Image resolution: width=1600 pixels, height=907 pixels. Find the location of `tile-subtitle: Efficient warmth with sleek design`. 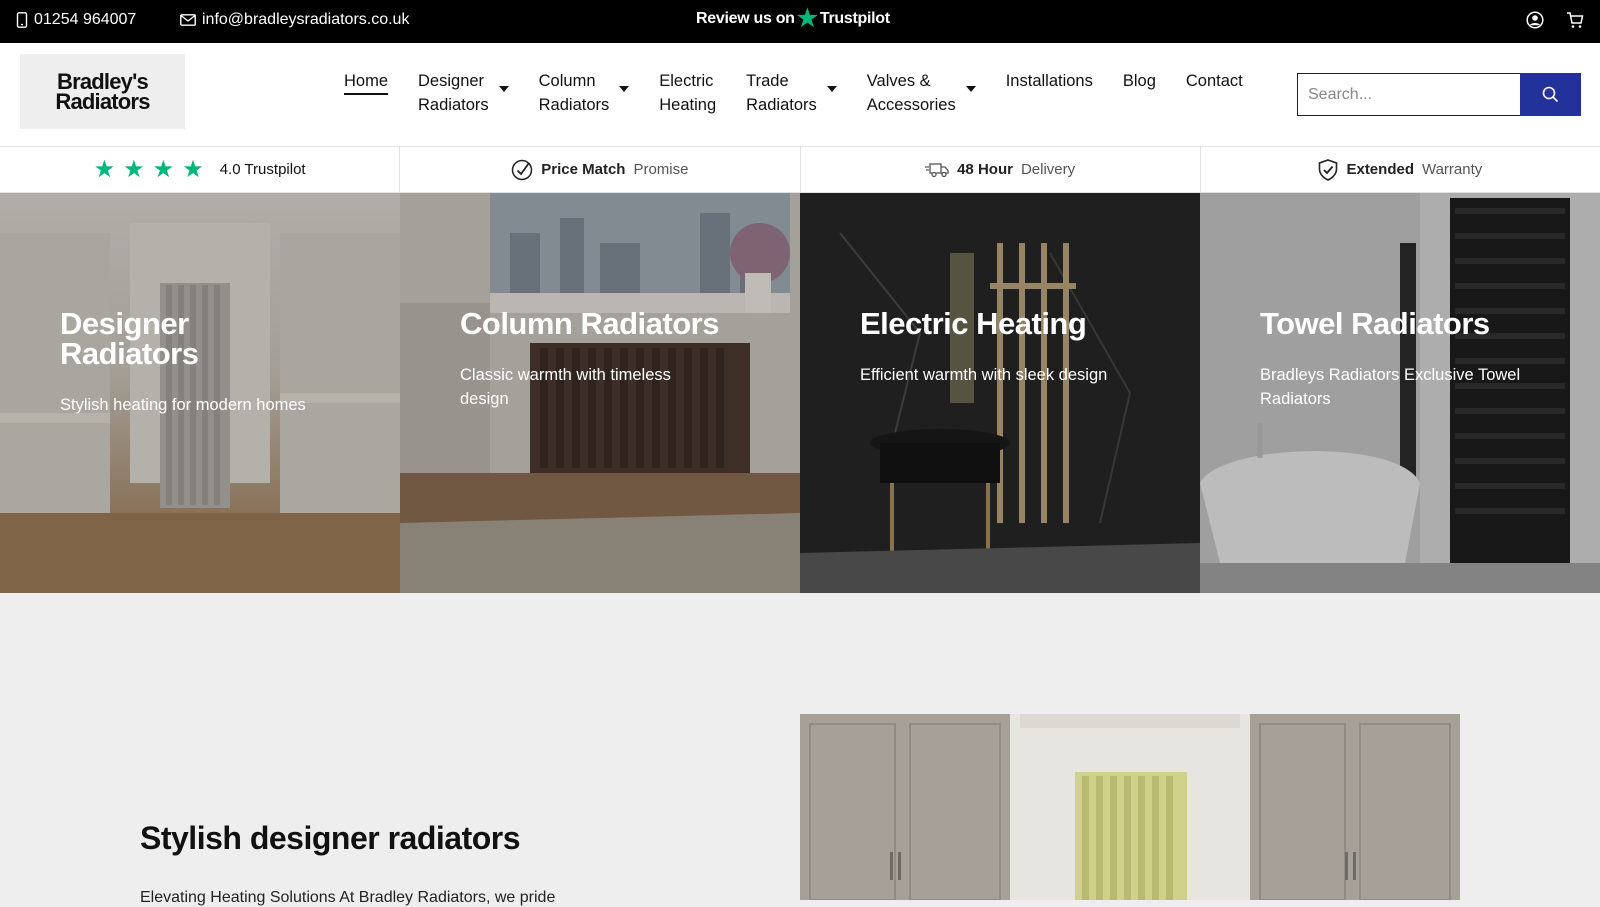

tile-subtitle: Efficient warmth with sleek design is located at coordinates (984, 375).